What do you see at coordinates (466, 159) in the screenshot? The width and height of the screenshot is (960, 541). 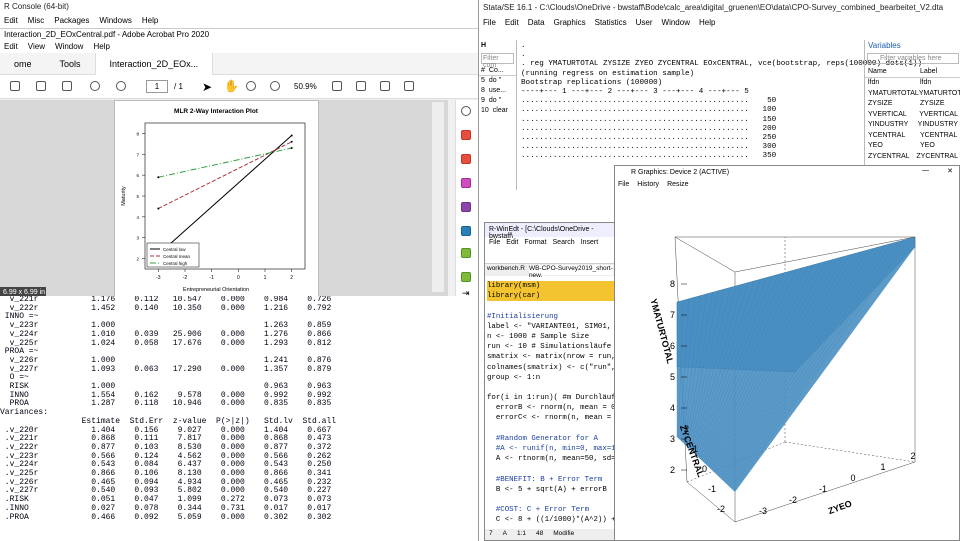 I see `edit-pdf-icon` at bounding box center [466, 159].